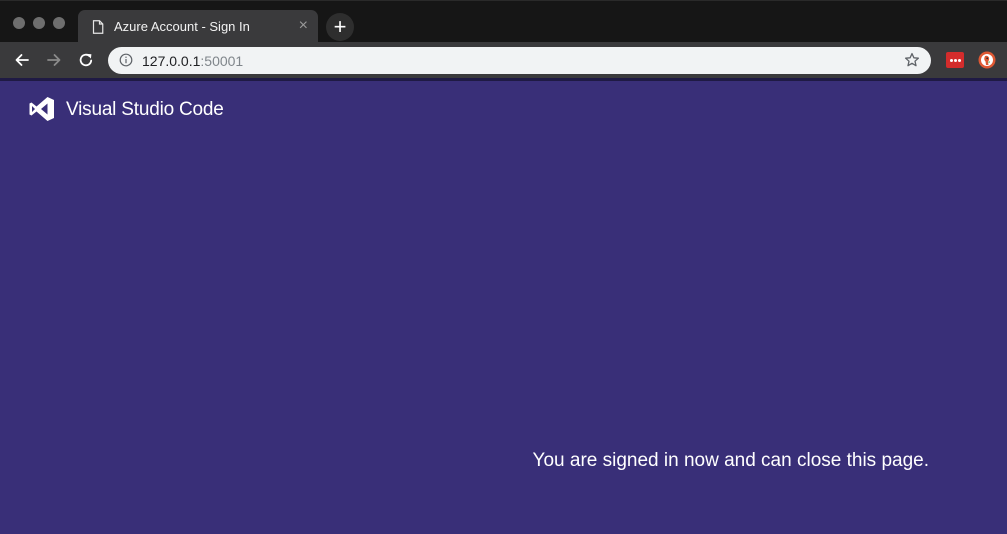  I want to click on close-window-button, so click(19, 23).